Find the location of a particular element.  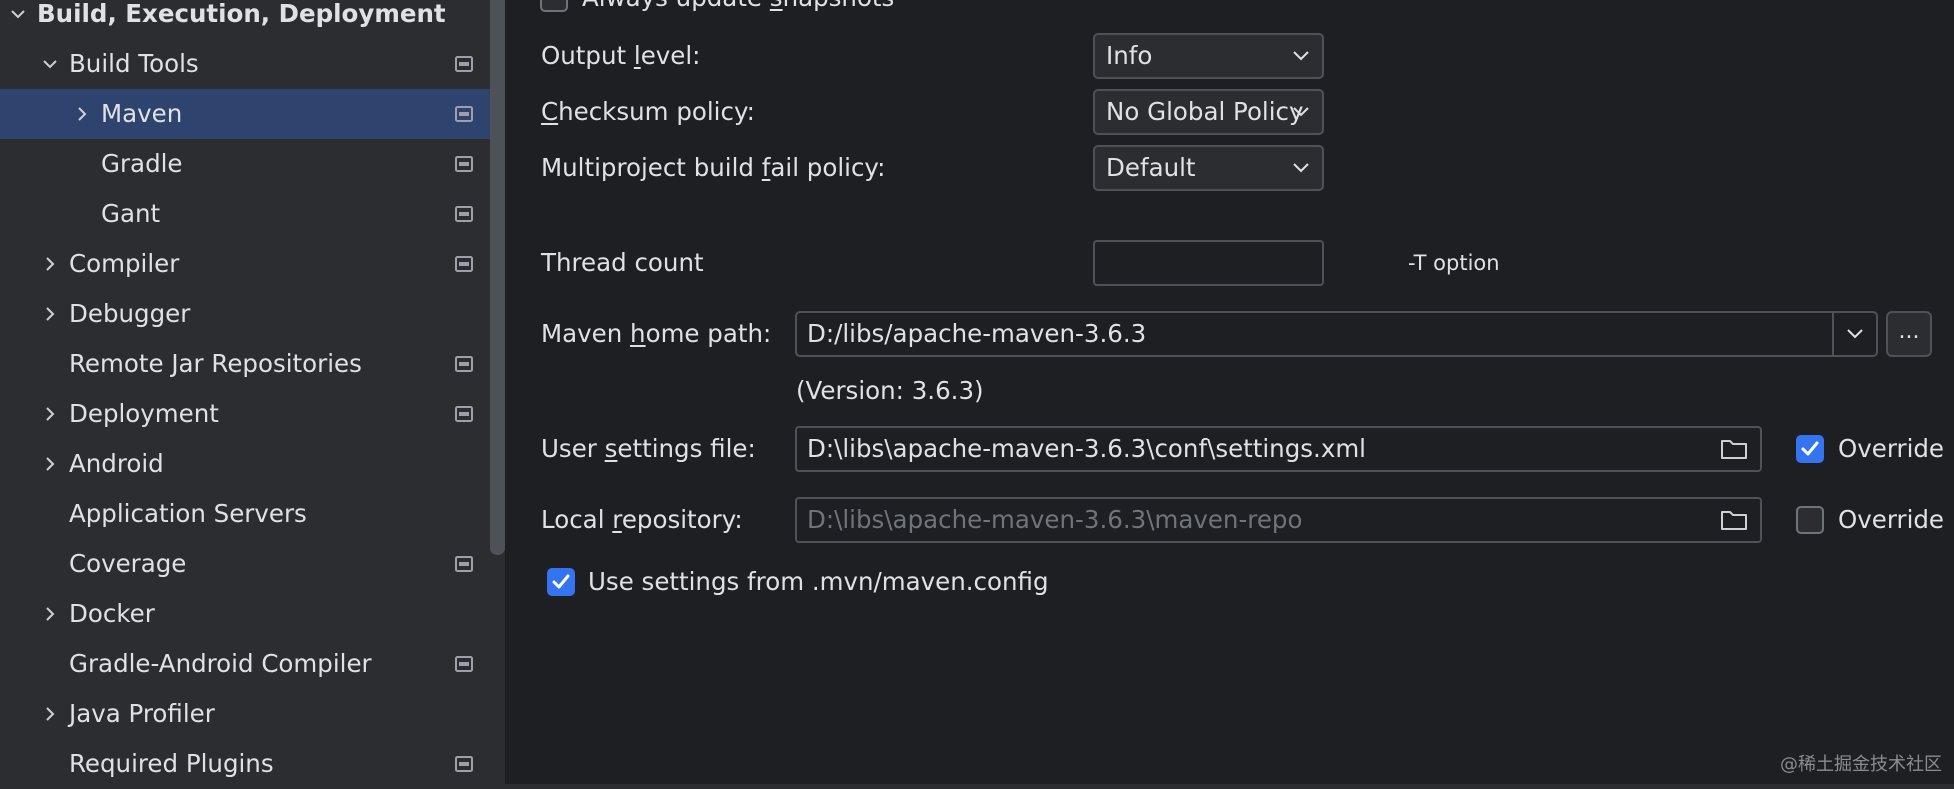

combo-separator is located at coordinates (1833, 334).